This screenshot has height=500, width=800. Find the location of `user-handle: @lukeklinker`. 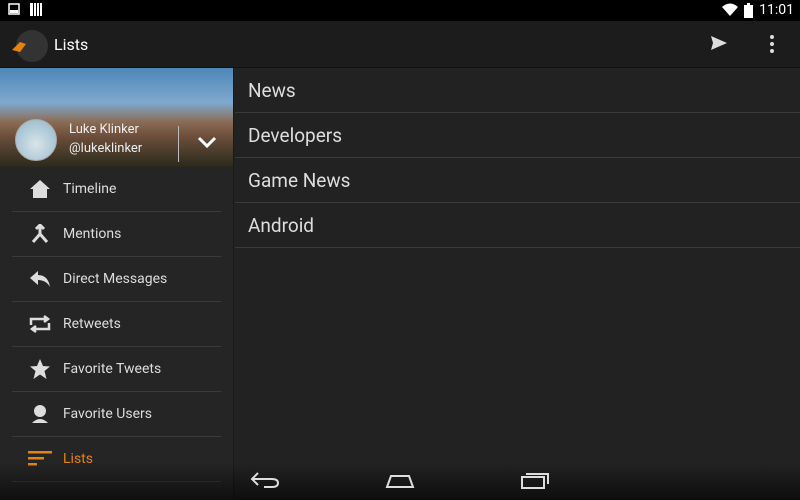

user-handle: @lukeklinker is located at coordinates (106, 148).